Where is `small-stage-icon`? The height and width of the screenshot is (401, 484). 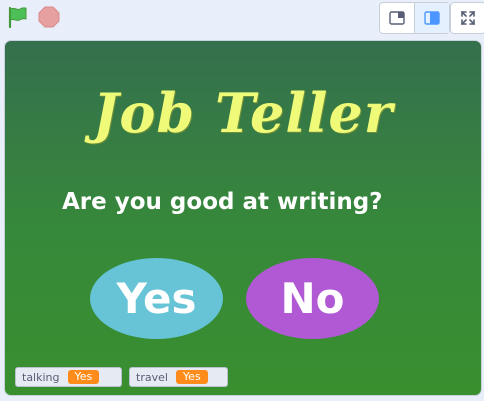 small-stage-icon is located at coordinates (397, 18).